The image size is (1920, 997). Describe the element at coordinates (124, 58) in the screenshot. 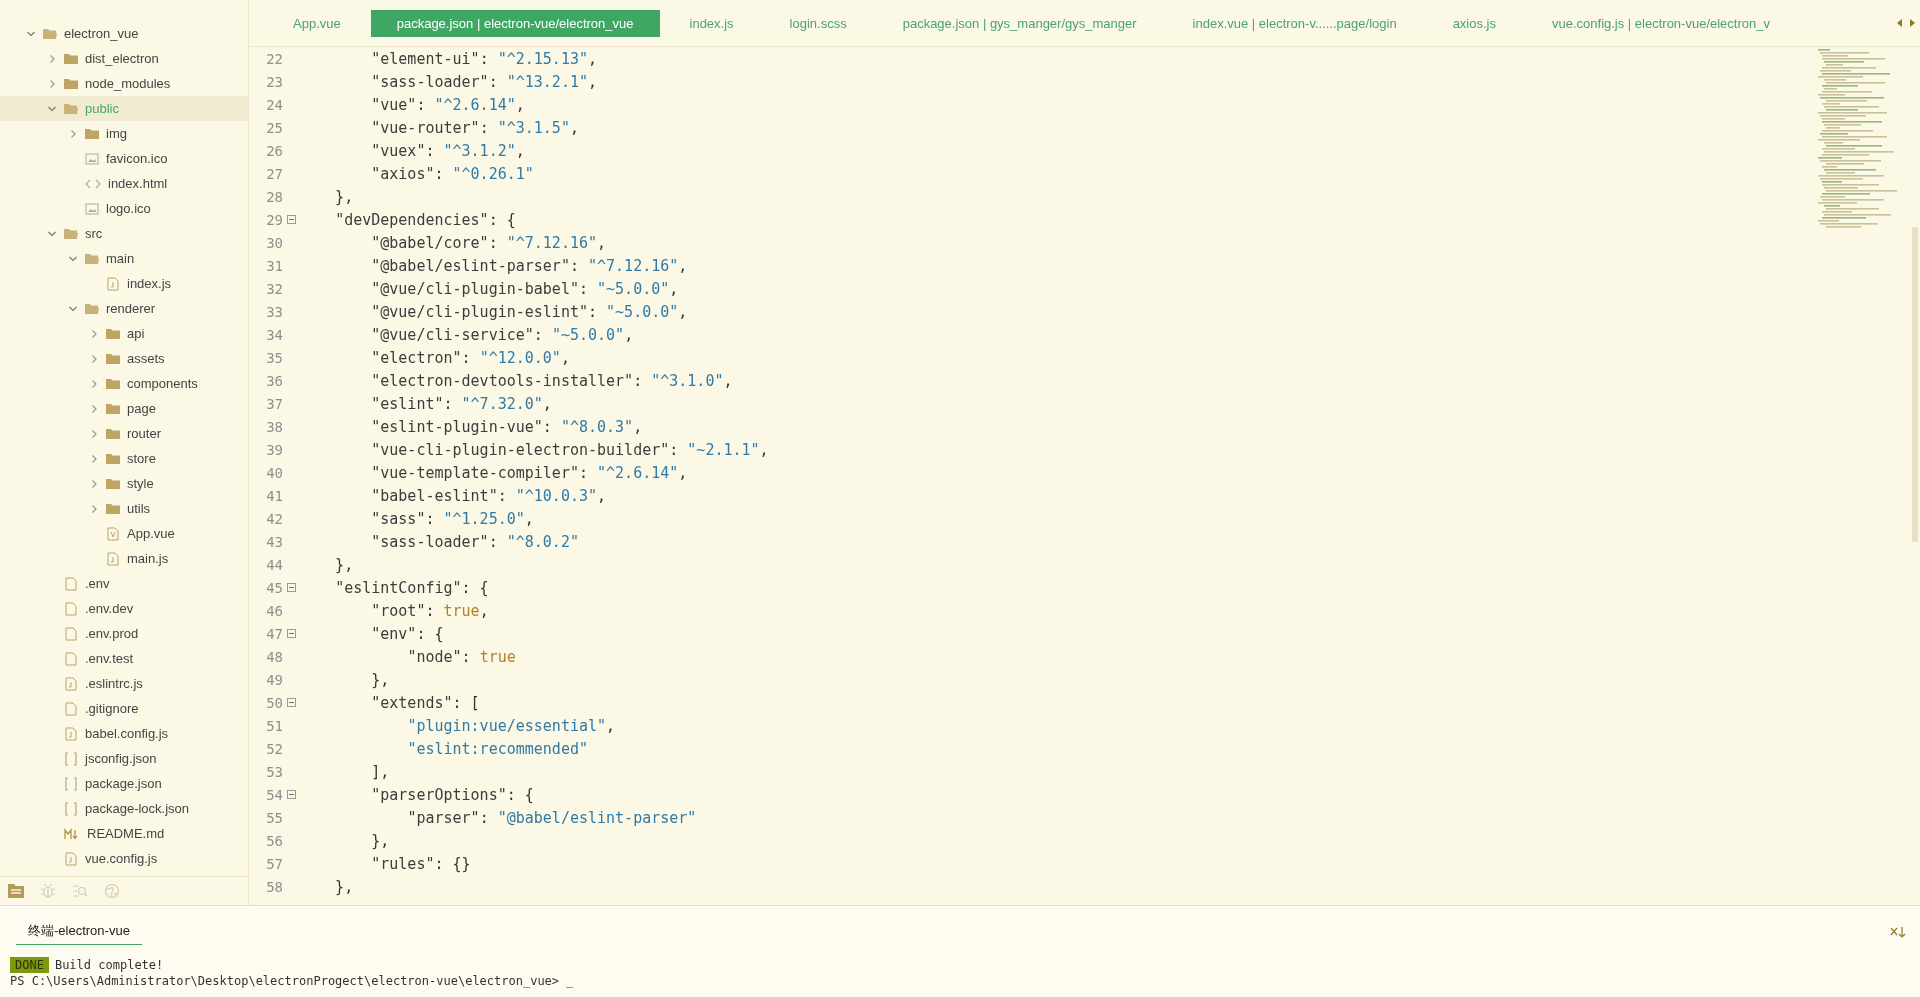

I see `tree-item: dist_electron` at that location.